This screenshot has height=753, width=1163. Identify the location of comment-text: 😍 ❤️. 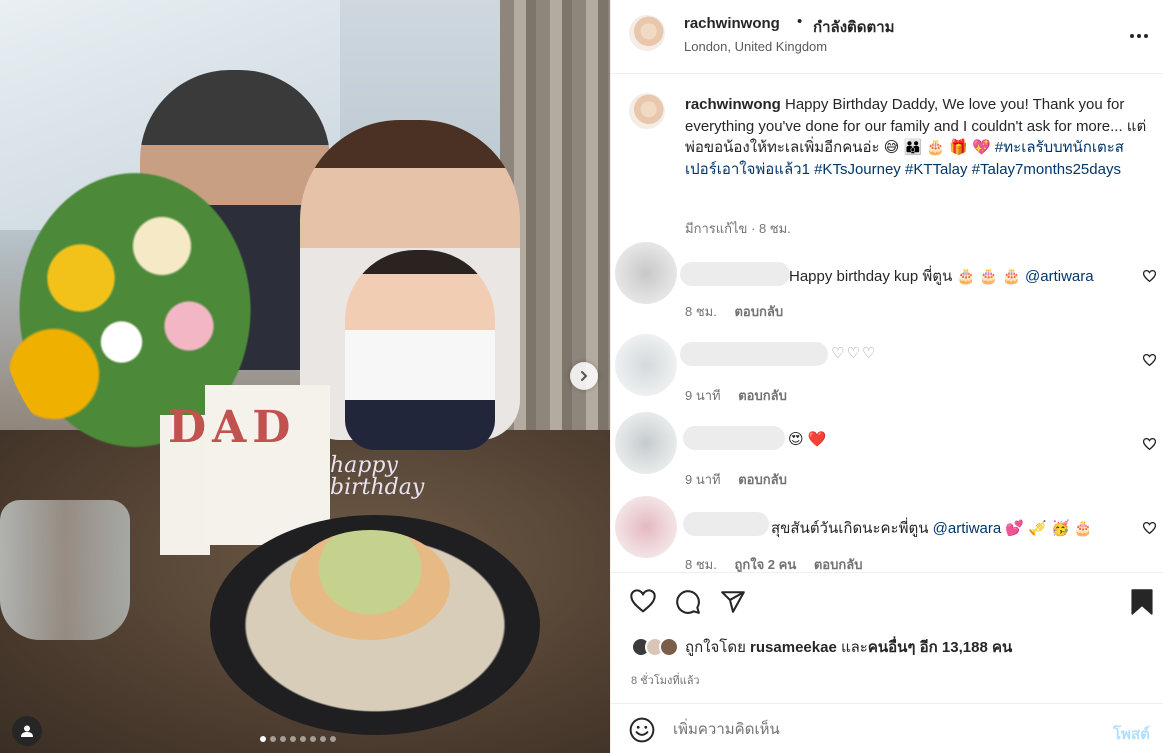
(807, 439).